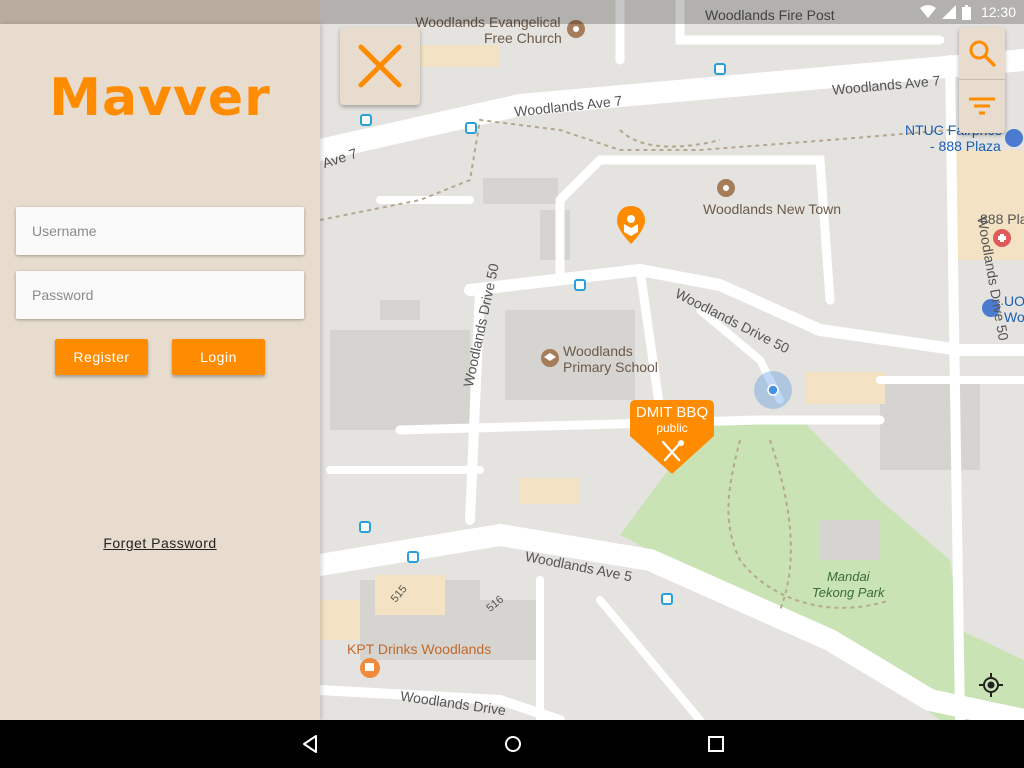  I want to click on new-town-label: Woodlands New Town, so click(772, 209).